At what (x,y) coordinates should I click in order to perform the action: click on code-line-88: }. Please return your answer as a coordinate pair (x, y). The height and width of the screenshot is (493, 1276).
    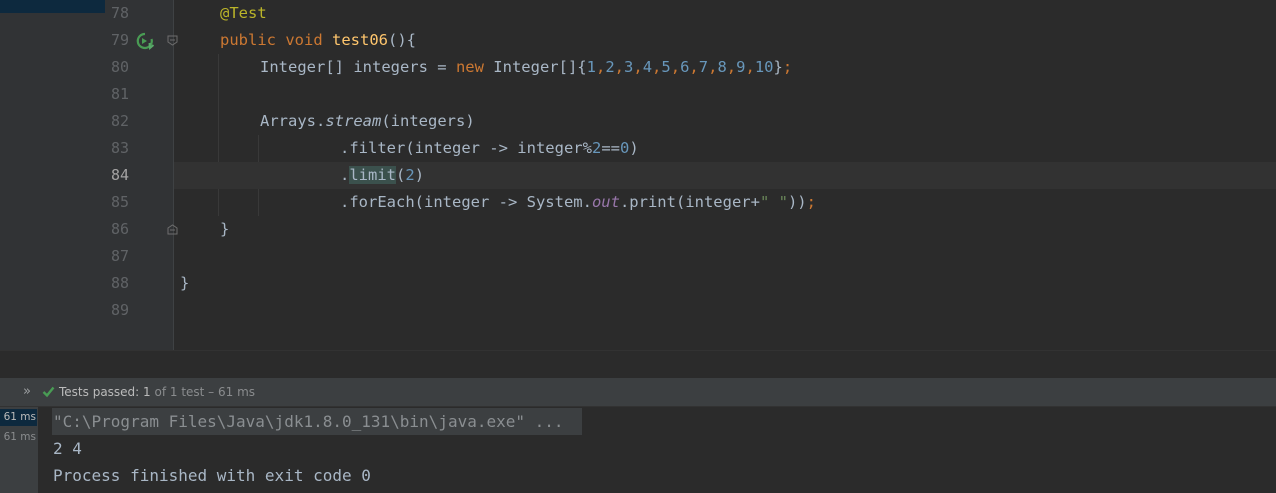
    Looking at the image, I should click on (725, 283).